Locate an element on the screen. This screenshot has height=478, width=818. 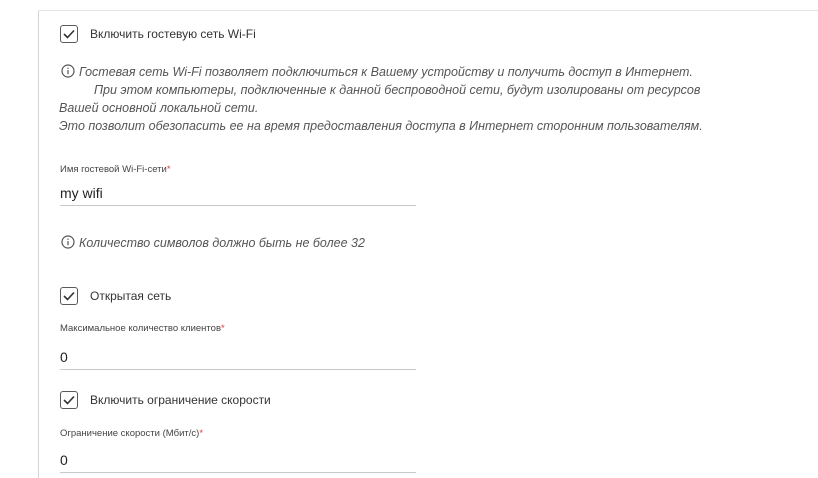
speed-label-text: Ограничение скорости (Мбит/с) is located at coordinates (130, 433).